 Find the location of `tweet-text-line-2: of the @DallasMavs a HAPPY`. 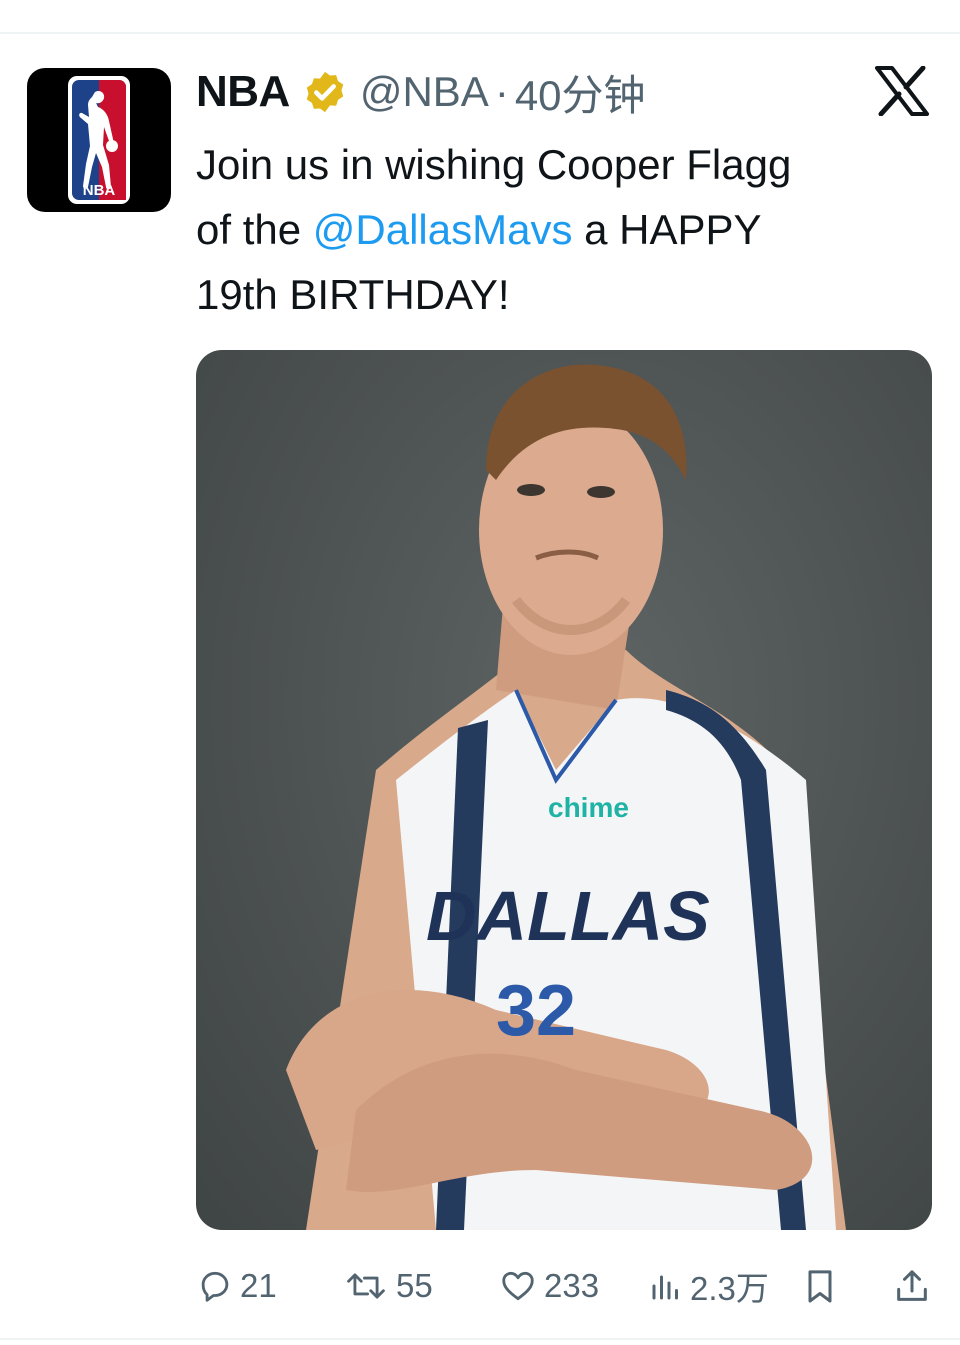

tweet-text-line-2: of the @DallasMavs a HAPPY is located at coordinates (561, 229).